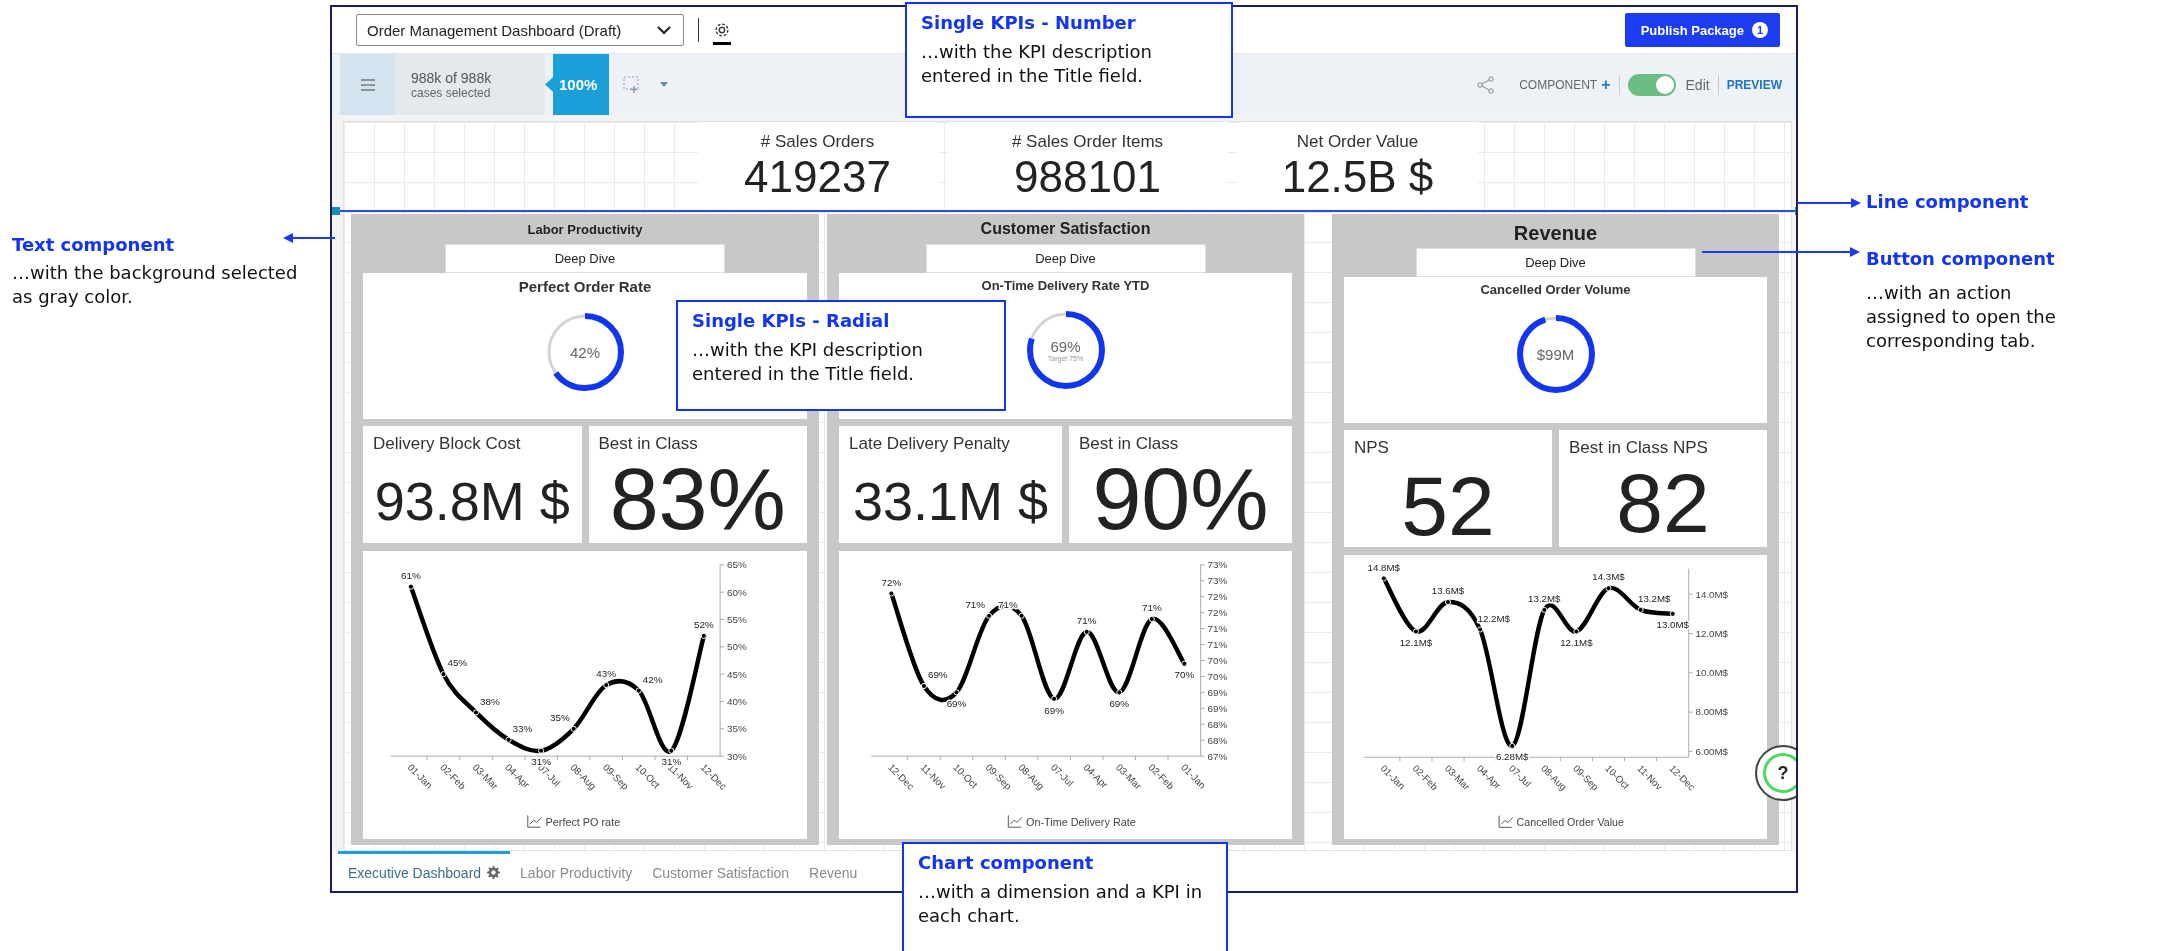 The height and width of the screenshot is (951, 2158). I want to click on tab: Customer Satisfaction, so click(721, 871).